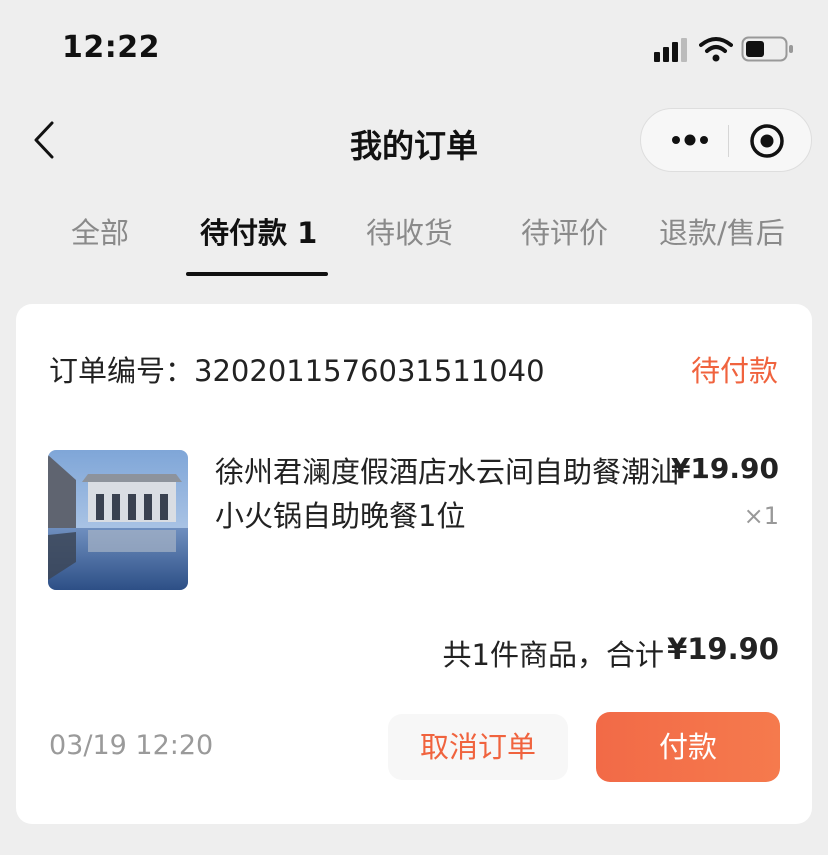 This screenshot has width=828, height=855. Describe the element at coordinates (257, 274) in the screenshot. I see `active-tab-indicator` at that location.